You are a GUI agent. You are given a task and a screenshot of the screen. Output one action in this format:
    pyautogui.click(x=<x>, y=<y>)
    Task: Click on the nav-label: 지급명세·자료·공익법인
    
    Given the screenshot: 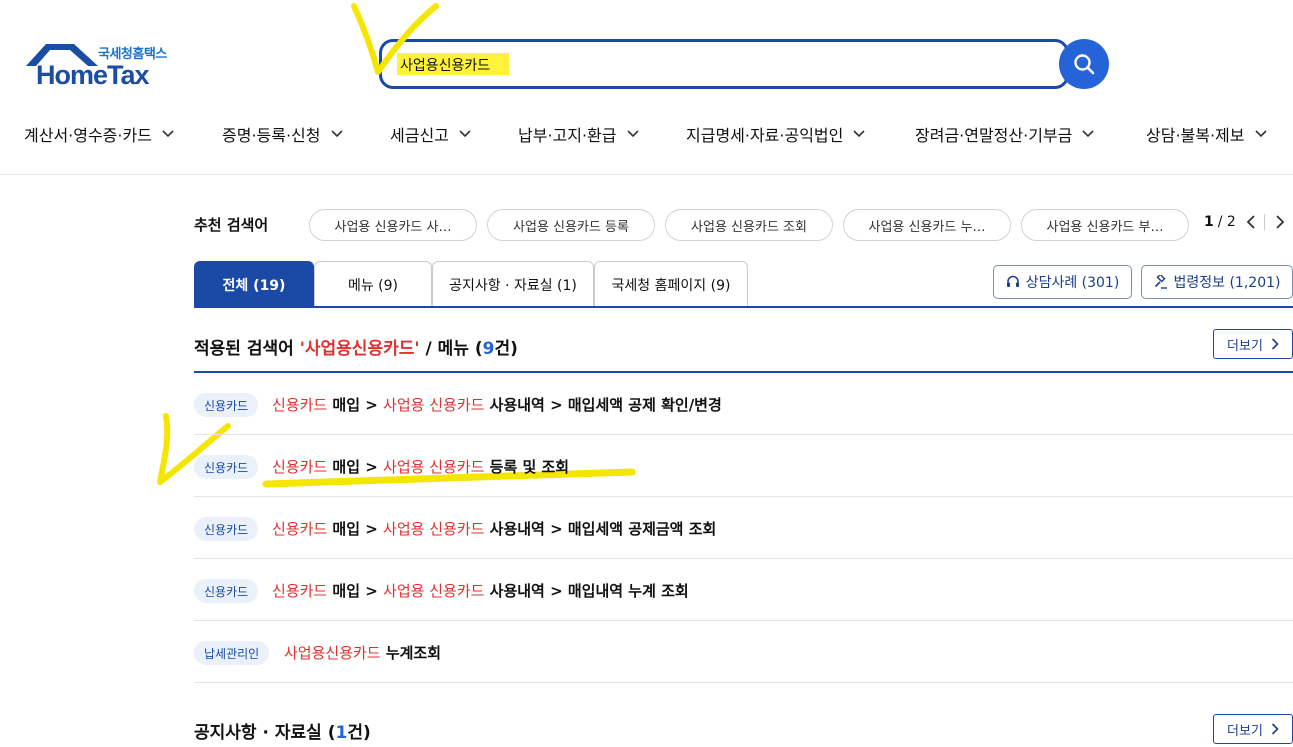 What is the action you would take?
    pyautogui.click(x=765, y=135)
    